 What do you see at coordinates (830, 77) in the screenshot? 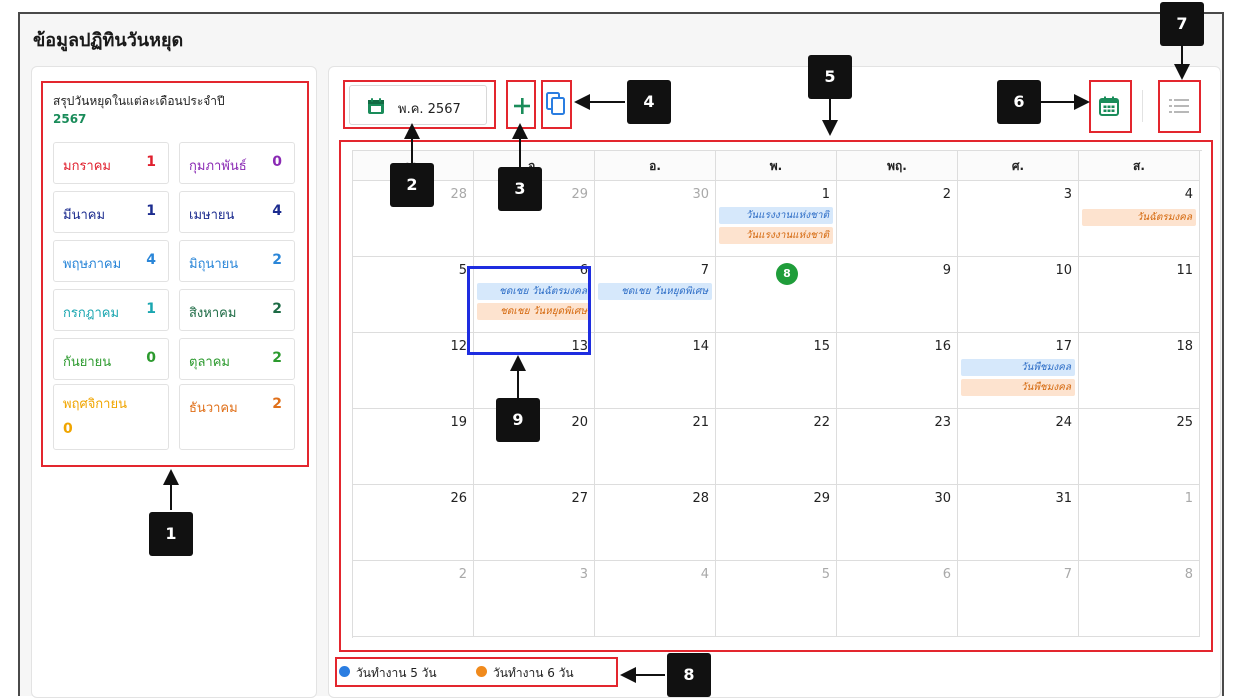
I see `callout-5: 5` at bounding box center [830, 77].